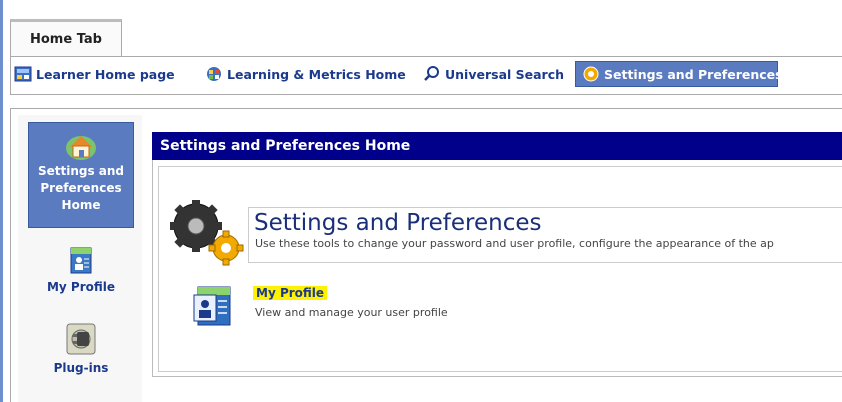  What do you see at coordinates (1, 201) in the screenshot?
I see `window-left-border` at bounding box center [1, 201].